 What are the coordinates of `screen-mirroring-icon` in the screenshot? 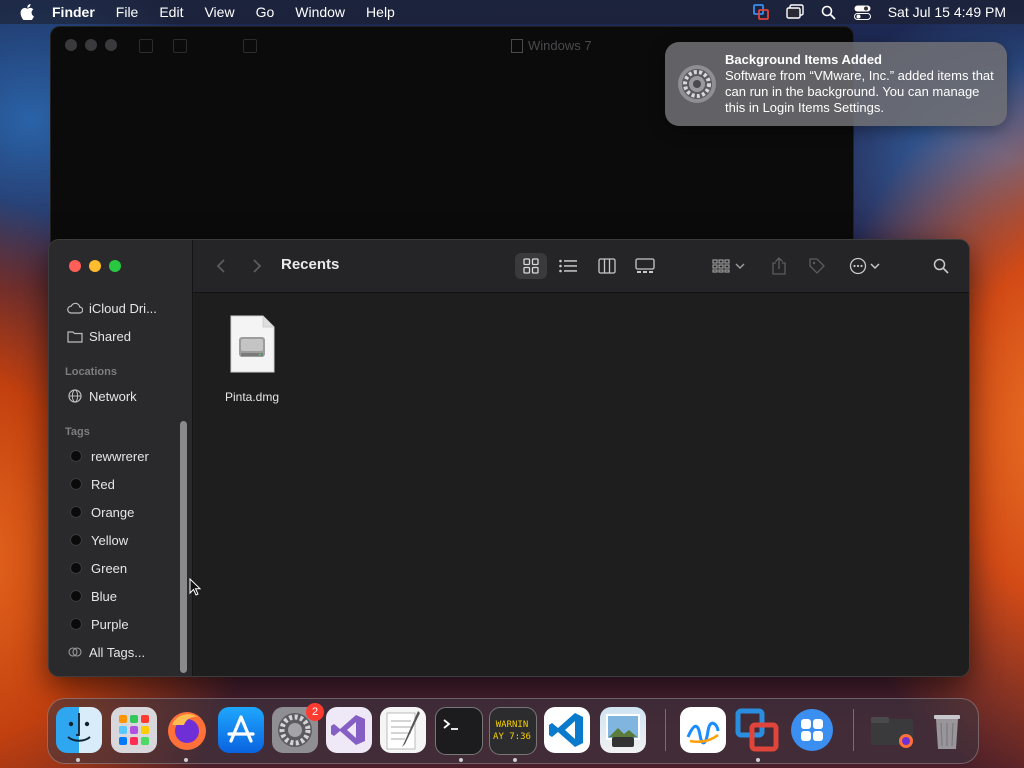 It's located at (795, 12).